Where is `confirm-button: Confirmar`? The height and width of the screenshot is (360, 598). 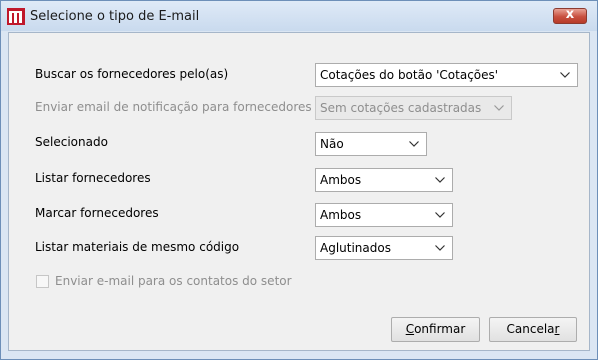 confirm-button: Confirmar is located at coordinates (435, 329).